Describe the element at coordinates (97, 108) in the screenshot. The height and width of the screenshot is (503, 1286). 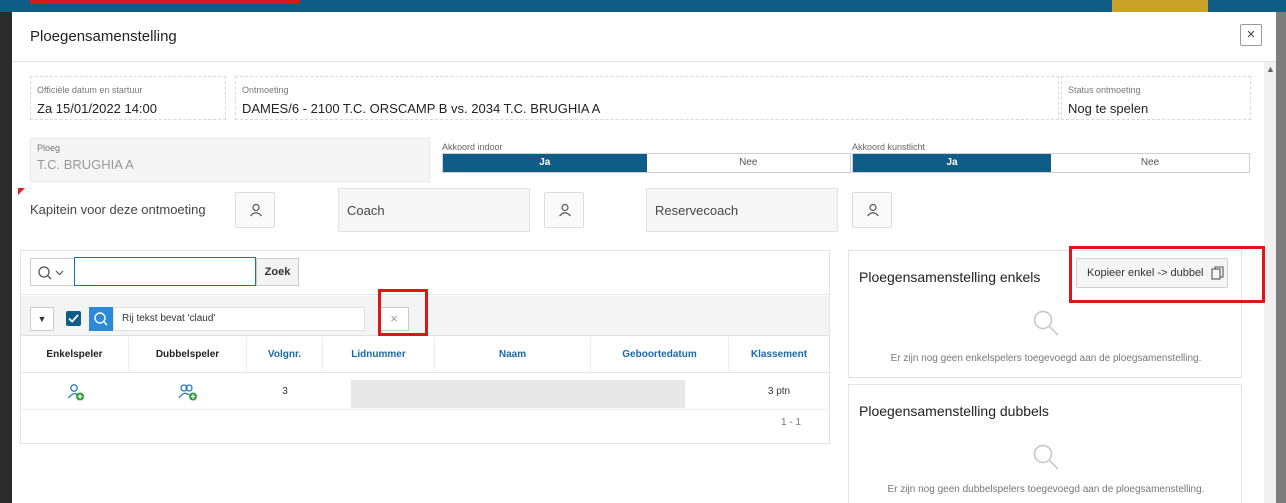
I see `datum-value: Za 15/01/2022 14:00` at that location.